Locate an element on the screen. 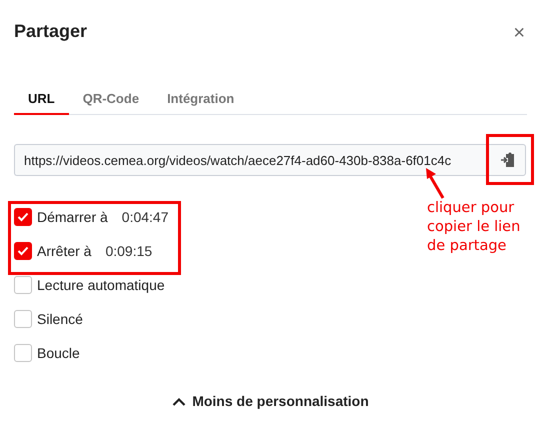 Image resolution: width=541 pixels, height=434 pixels. annotation-arrow is located at coordinates (435, 183).